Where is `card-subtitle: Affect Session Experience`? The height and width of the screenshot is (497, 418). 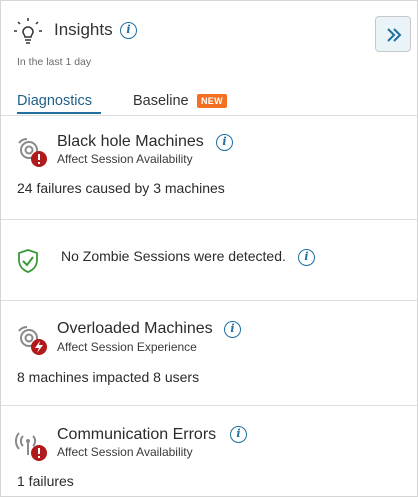
card-subtitle: Affect Session Experience is located at coordinates (127, 347).